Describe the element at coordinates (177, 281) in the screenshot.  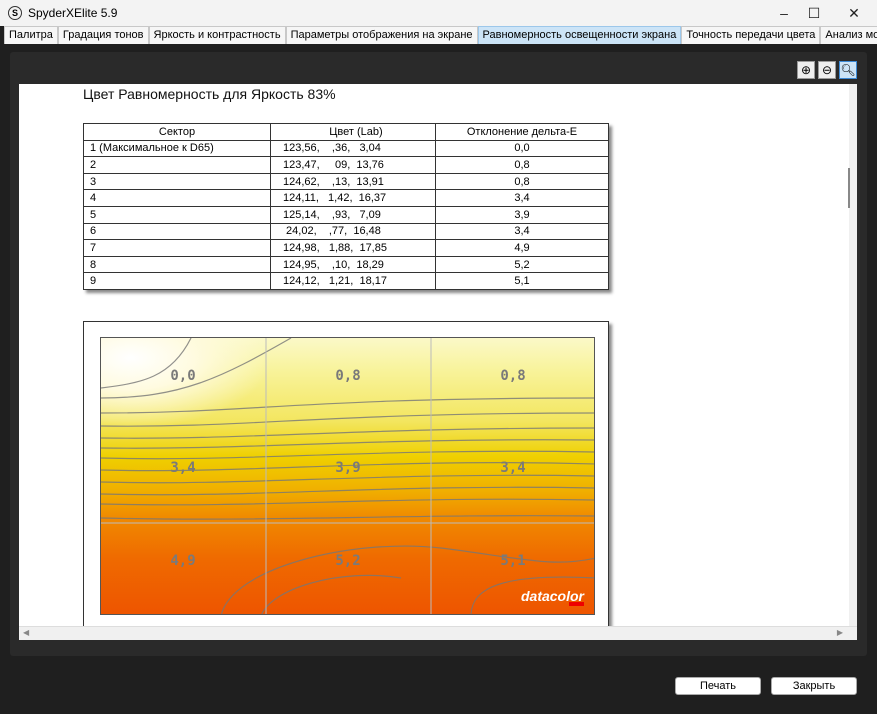
I see `cell-sector: 9` at that location.